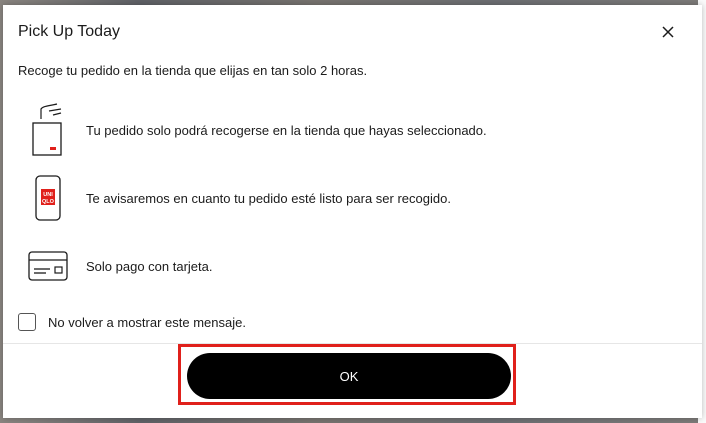 This screenshot has width=706, height=423. What do you see at coordinates (48, 202) in the screenshot?
I see `phone-logo-line2: QLO` at bounding box center [48, 202].